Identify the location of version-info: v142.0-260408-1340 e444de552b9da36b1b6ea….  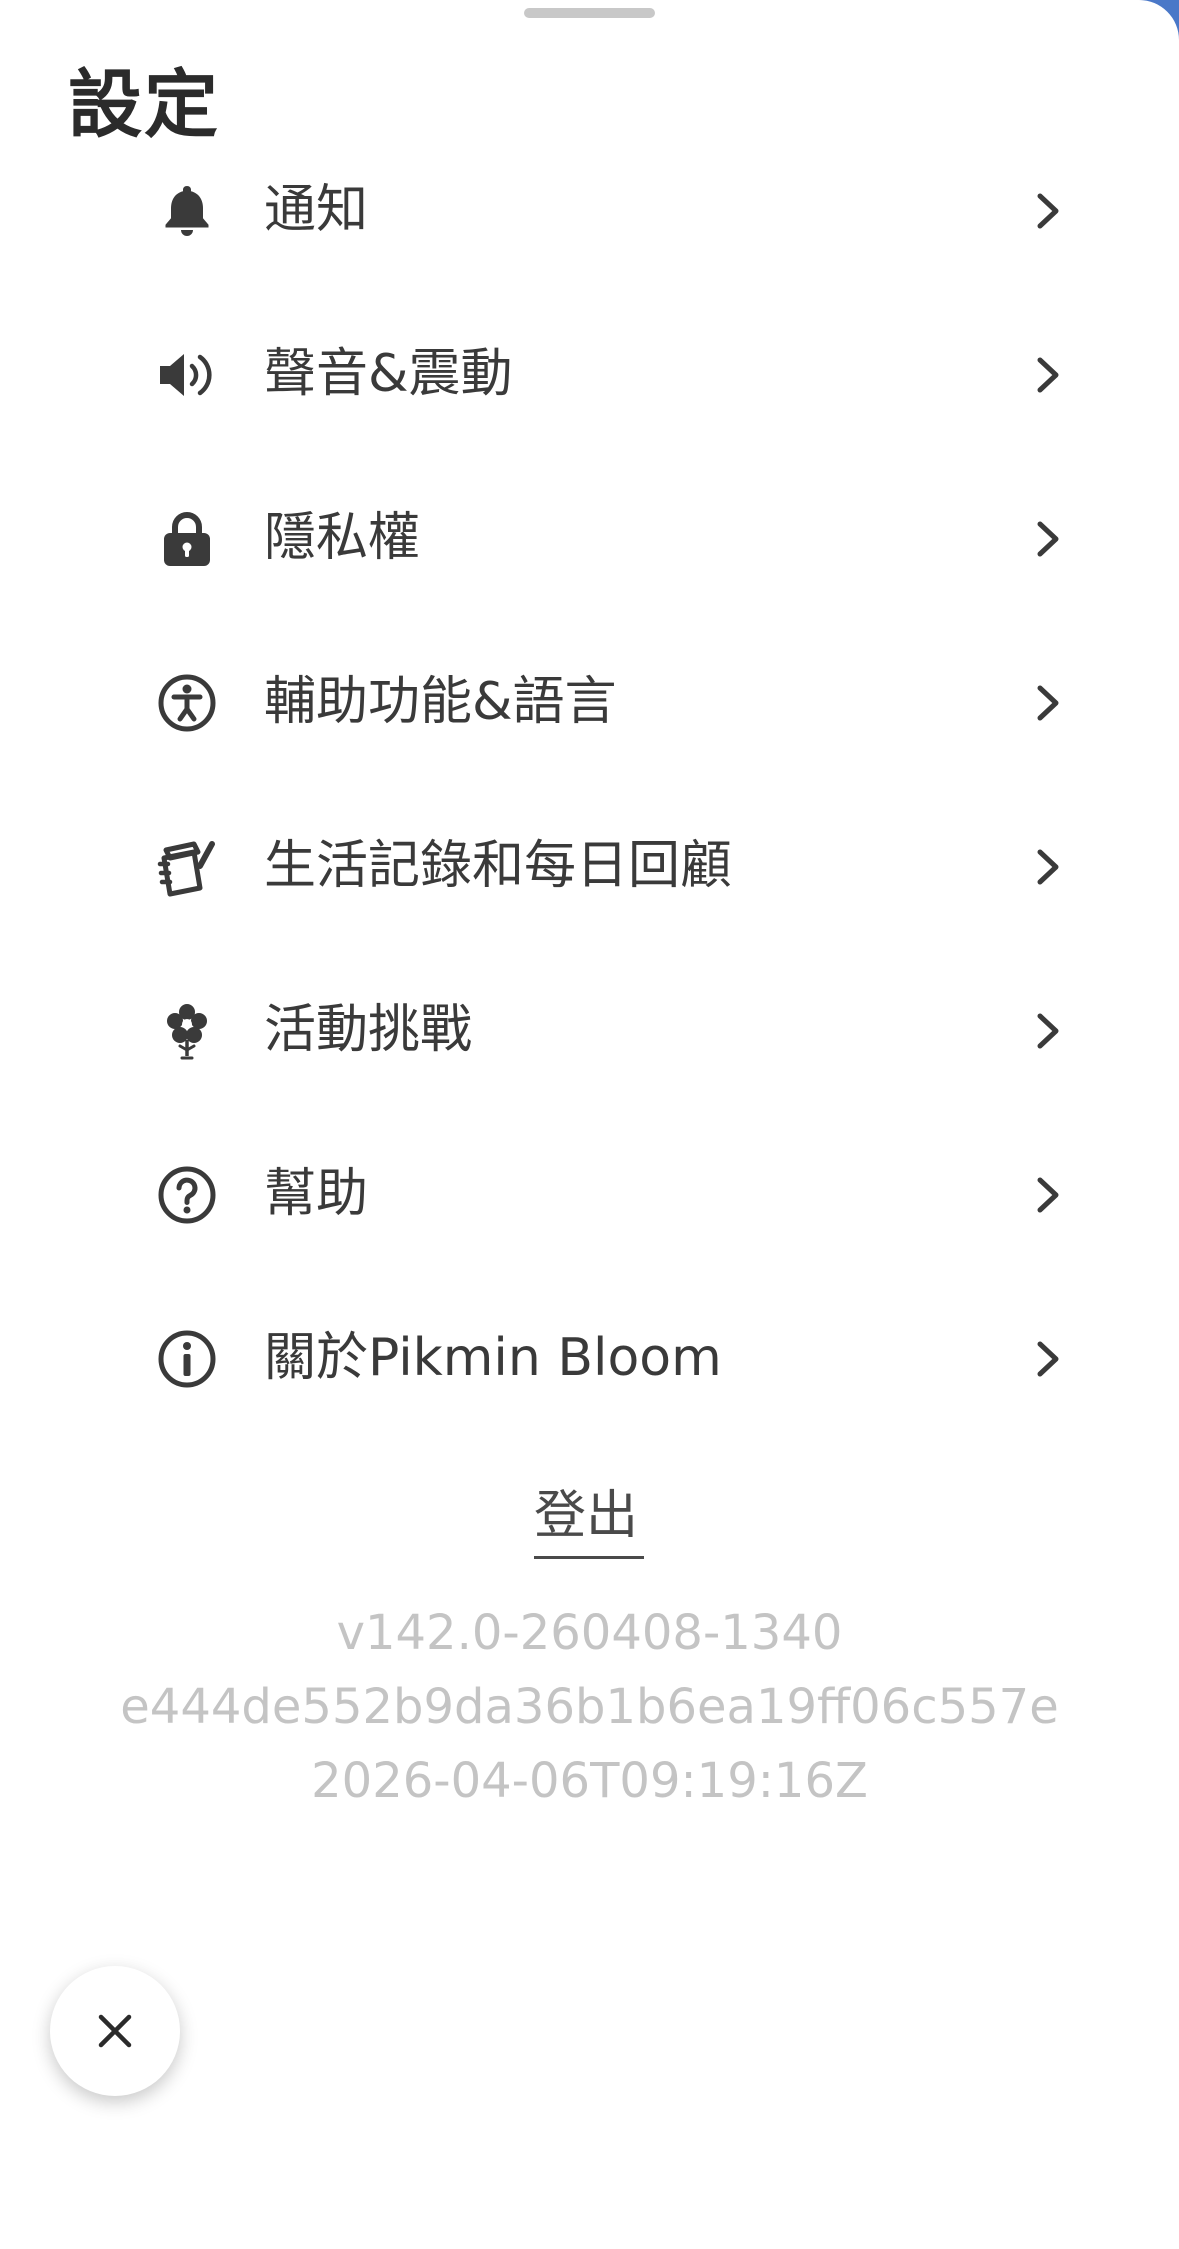
(589, 1707).